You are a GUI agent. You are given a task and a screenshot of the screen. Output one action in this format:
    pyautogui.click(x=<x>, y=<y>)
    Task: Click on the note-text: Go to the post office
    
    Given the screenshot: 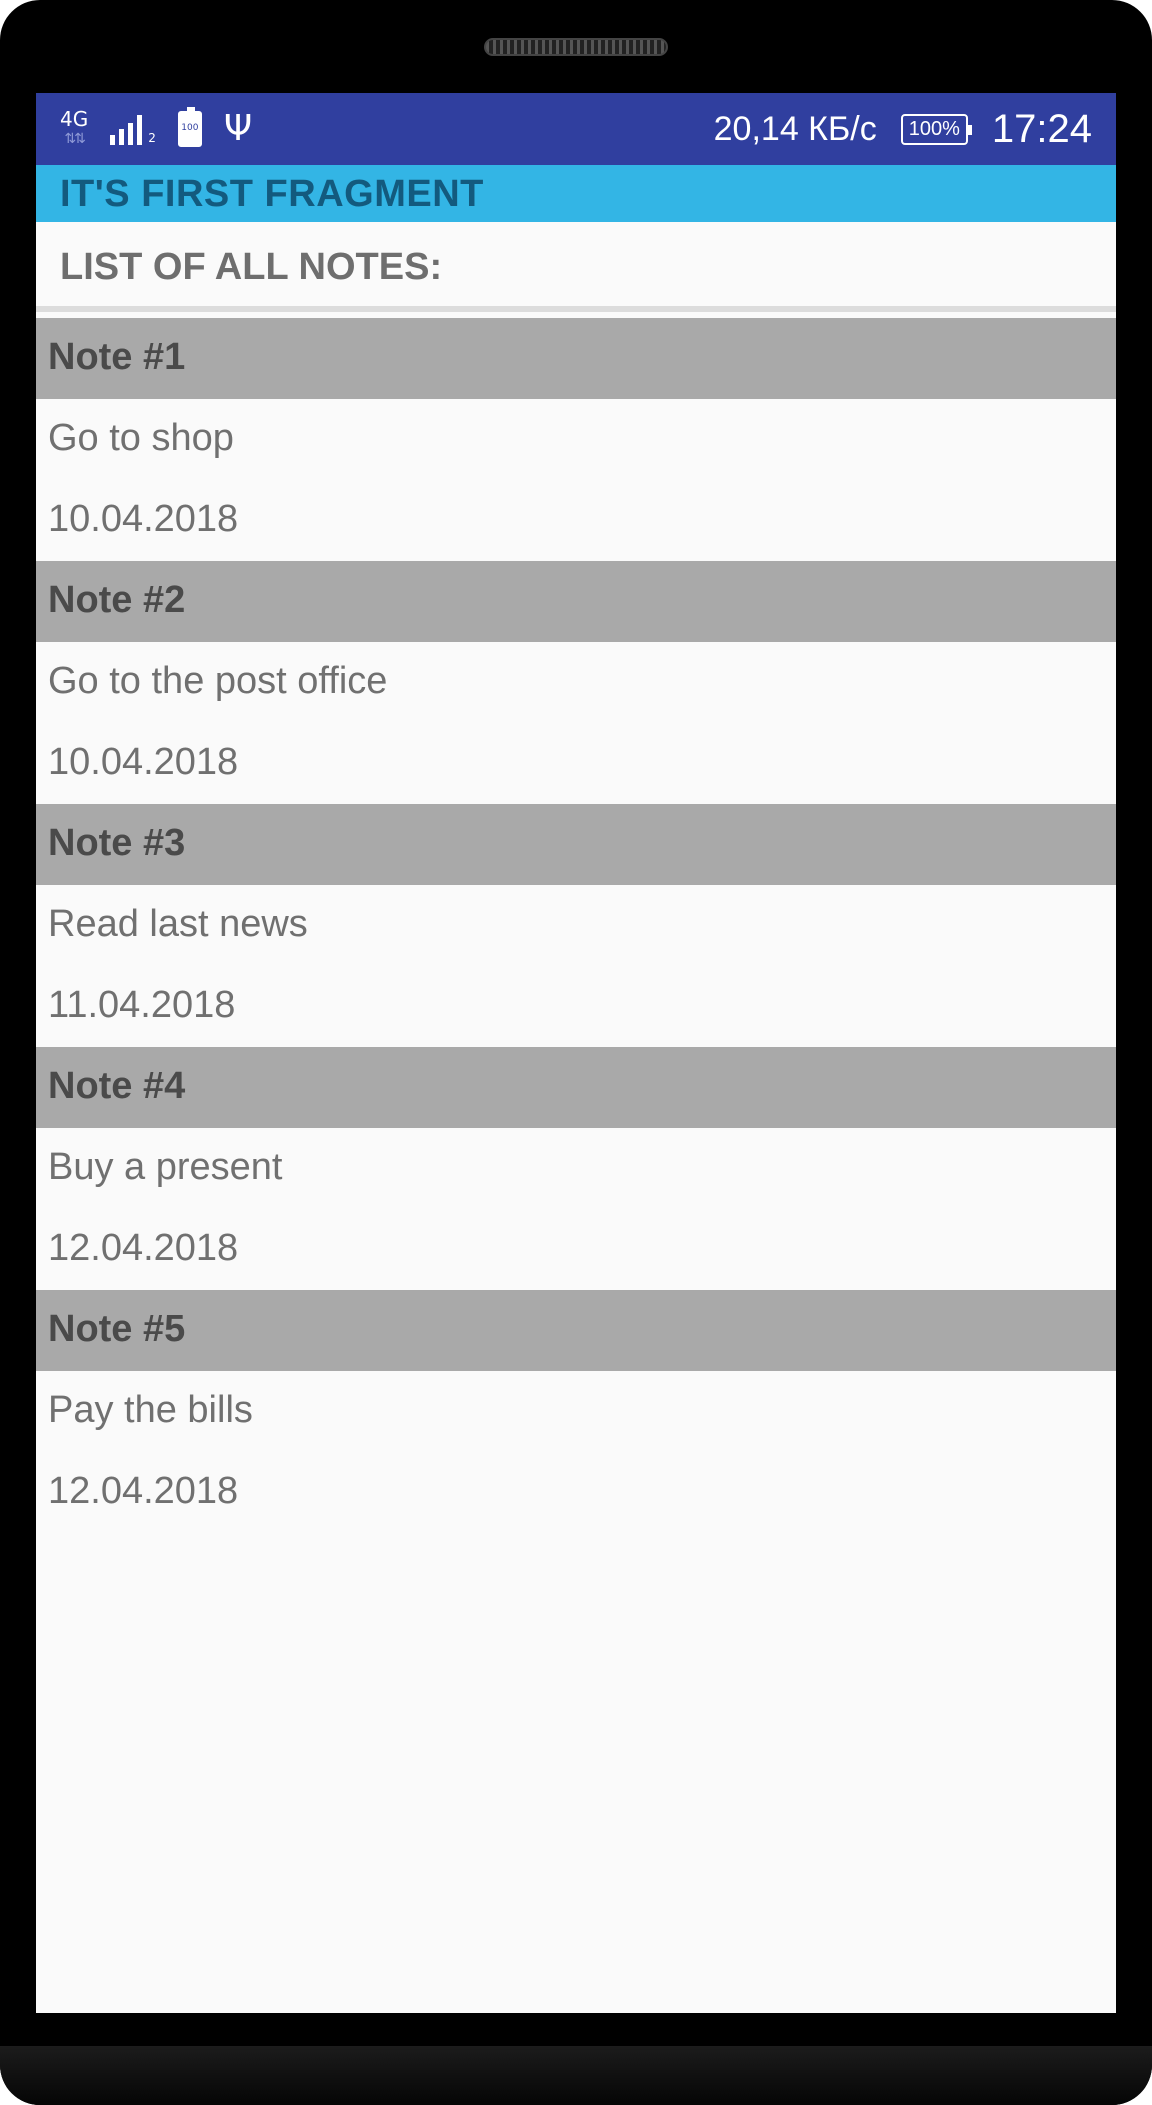 What is the action you would take?
    pyautogui.click(x=218, y=681)
    